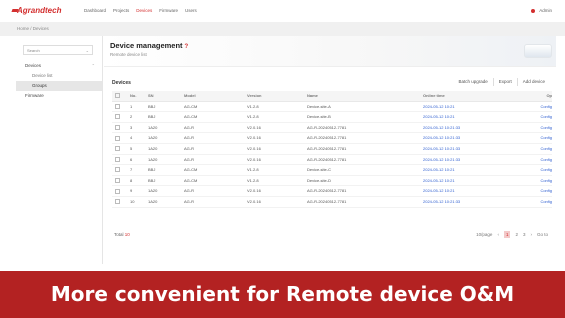 The image size is (565, 318). I want to click on column-header: Version, so click(267, 96).